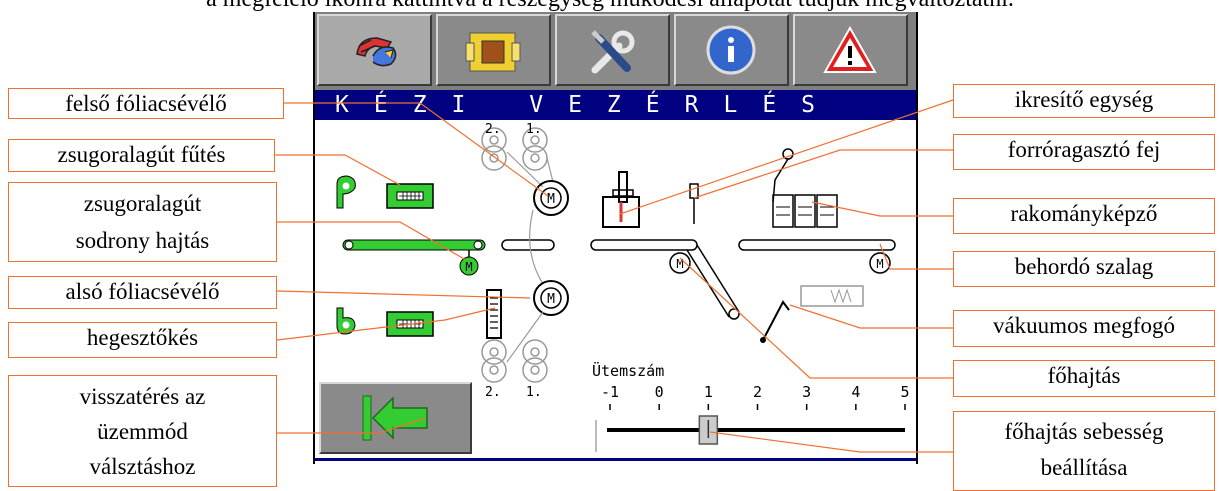  What do you see at coordinates (665, 279) in the screenshot?
I see `main-conveyor: M` at bounding box center [665, 279].